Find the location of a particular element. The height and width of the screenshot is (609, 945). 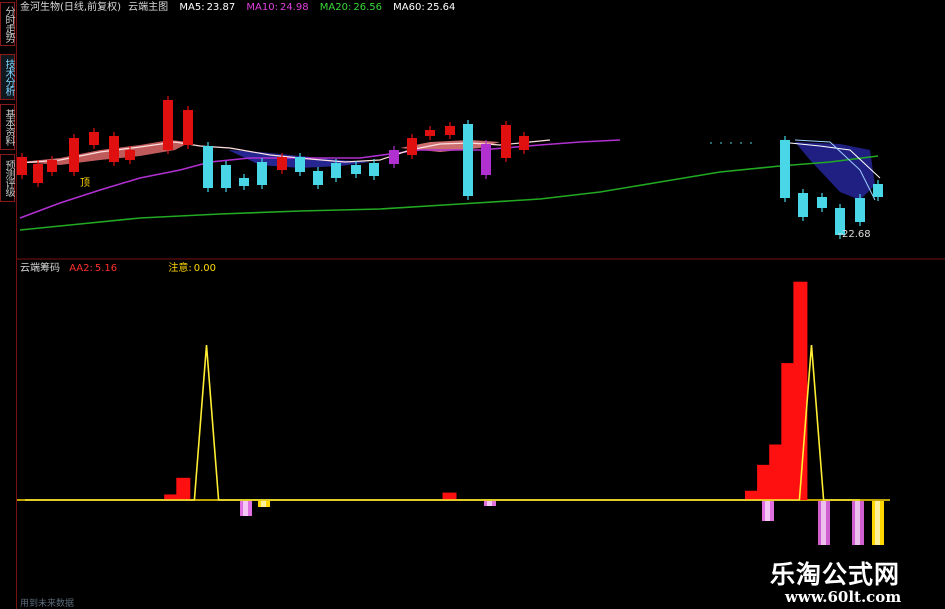

watermark-url: www.60lt.com is located at coordinates (843, 597).